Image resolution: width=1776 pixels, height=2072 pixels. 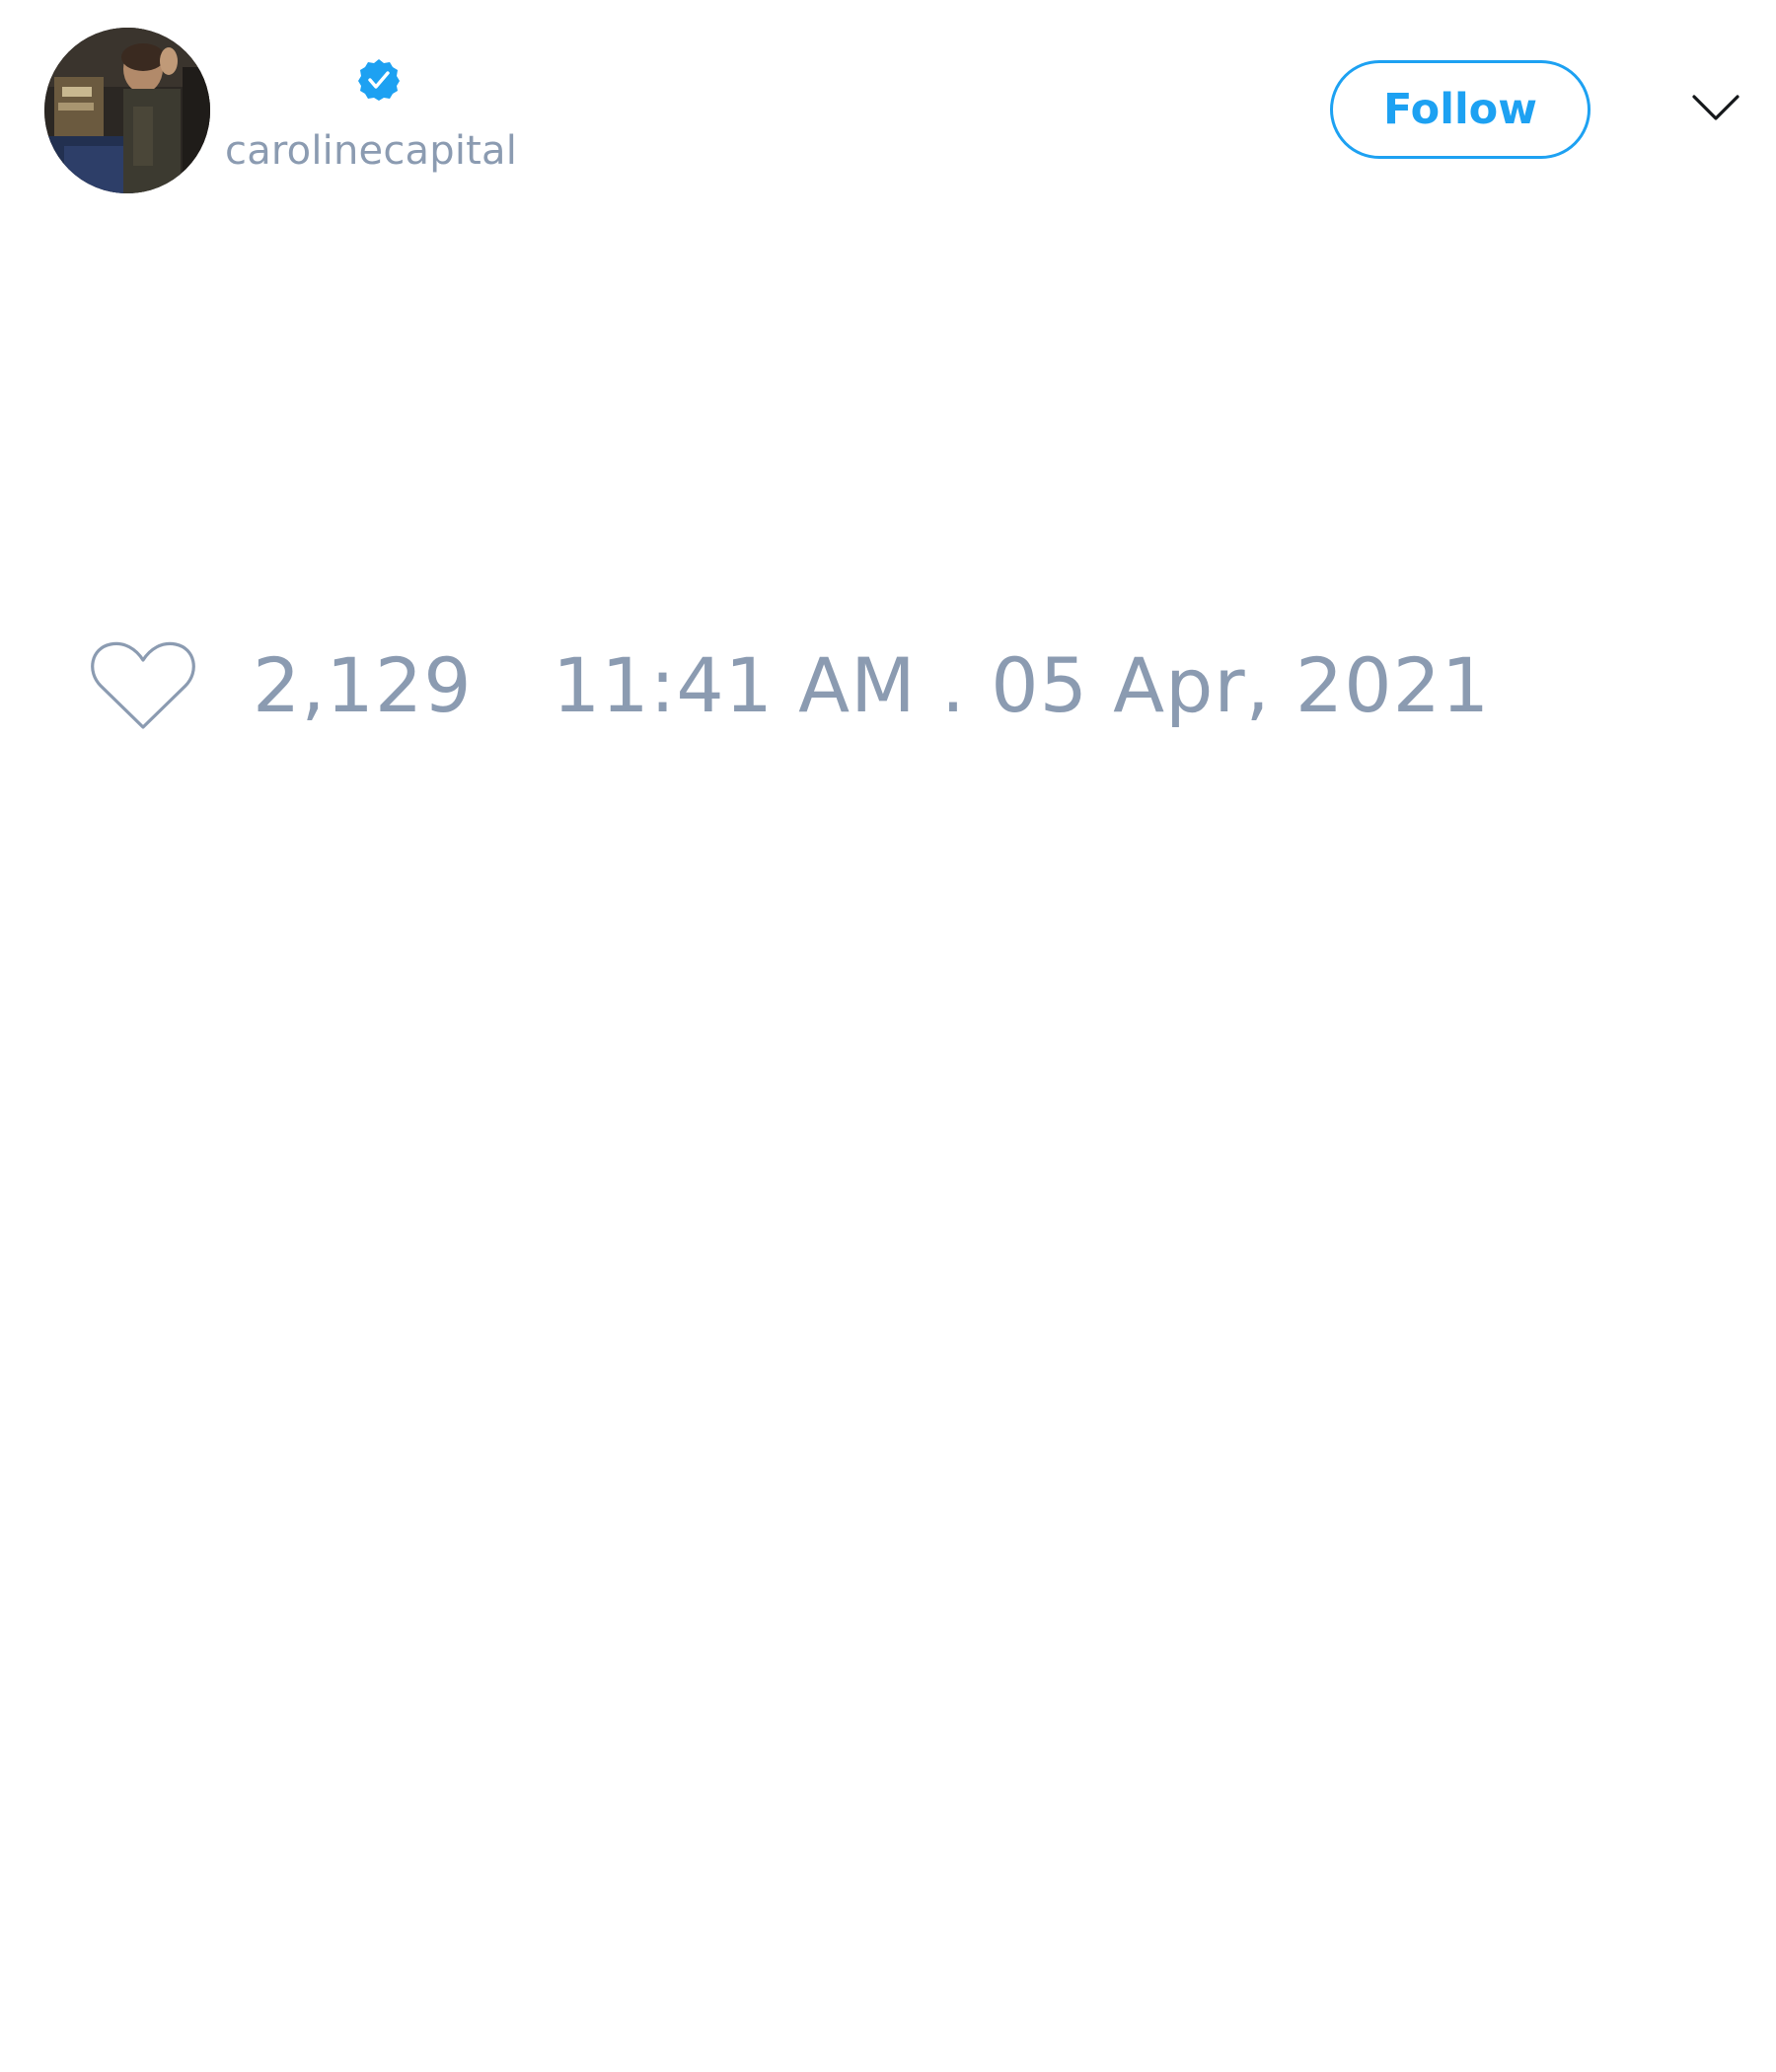 What do you see at coordinates (143, 685) in the screenshot?
I see `heart-icon` at bounding box center [143, 685].